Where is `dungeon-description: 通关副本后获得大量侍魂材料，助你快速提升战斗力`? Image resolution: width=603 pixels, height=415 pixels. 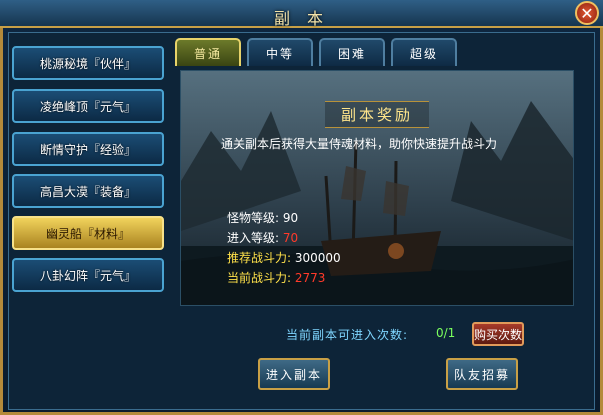
dungeon-description: 通关副本后获得大量侍魂材料，助你快速提升战斗力 is located at coordinates (359, 144).